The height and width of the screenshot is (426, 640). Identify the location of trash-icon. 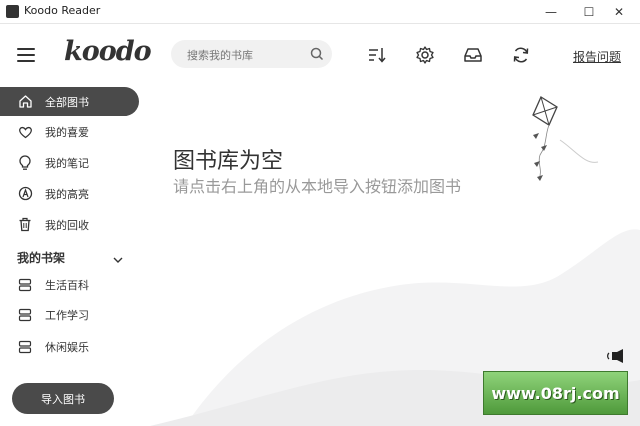
(25, 225).